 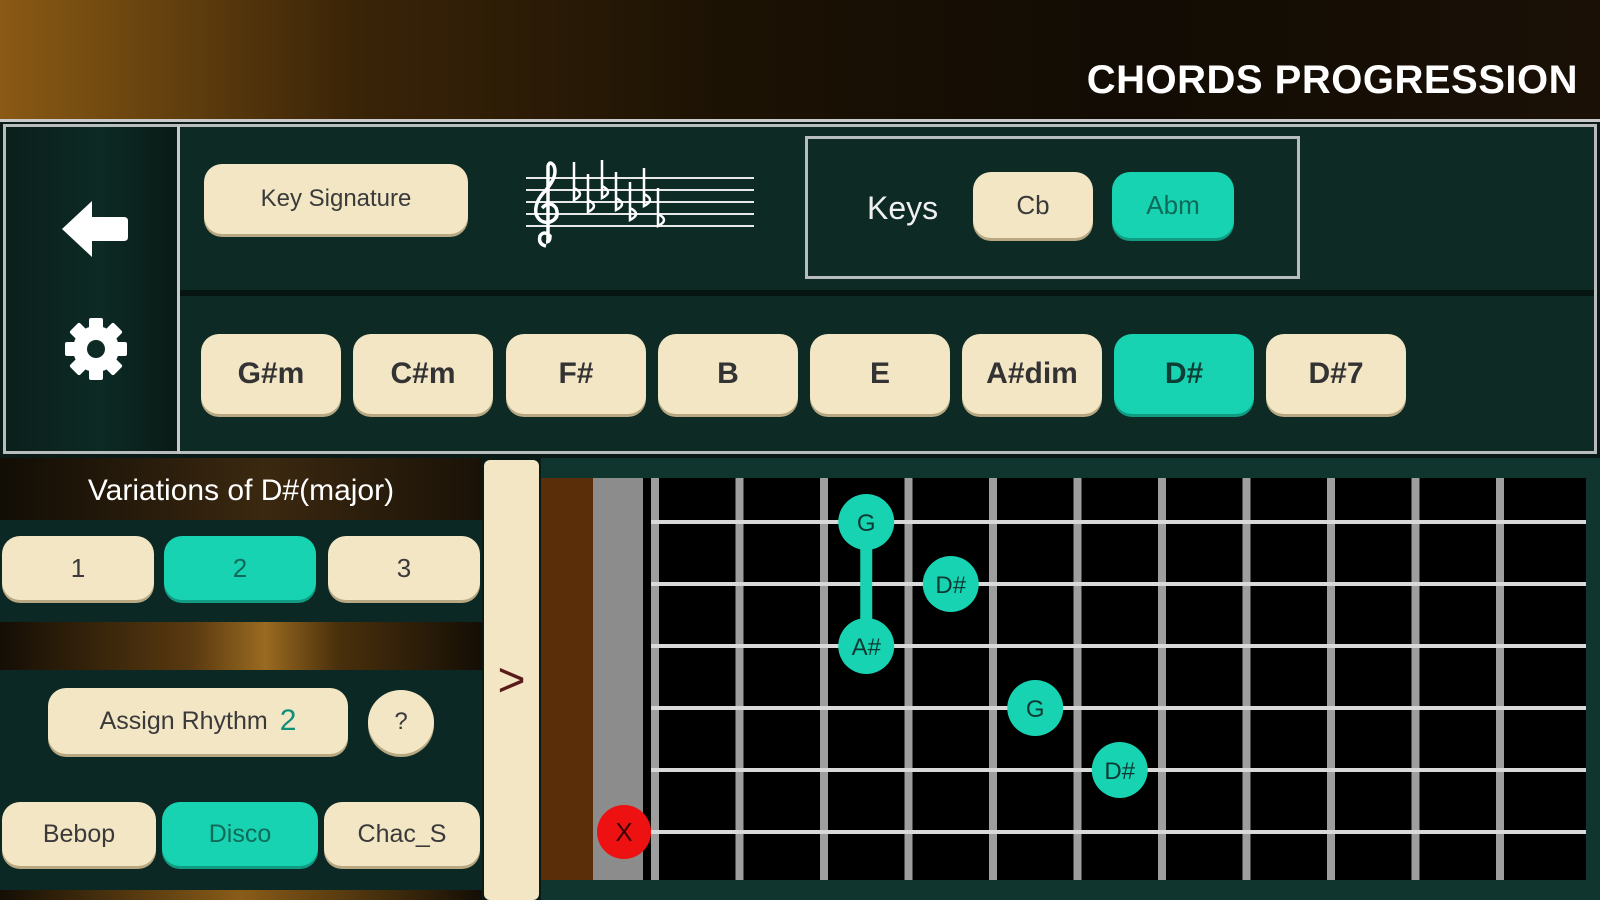 I want to click on fretboard-headstock, so click(x=567, y=679).